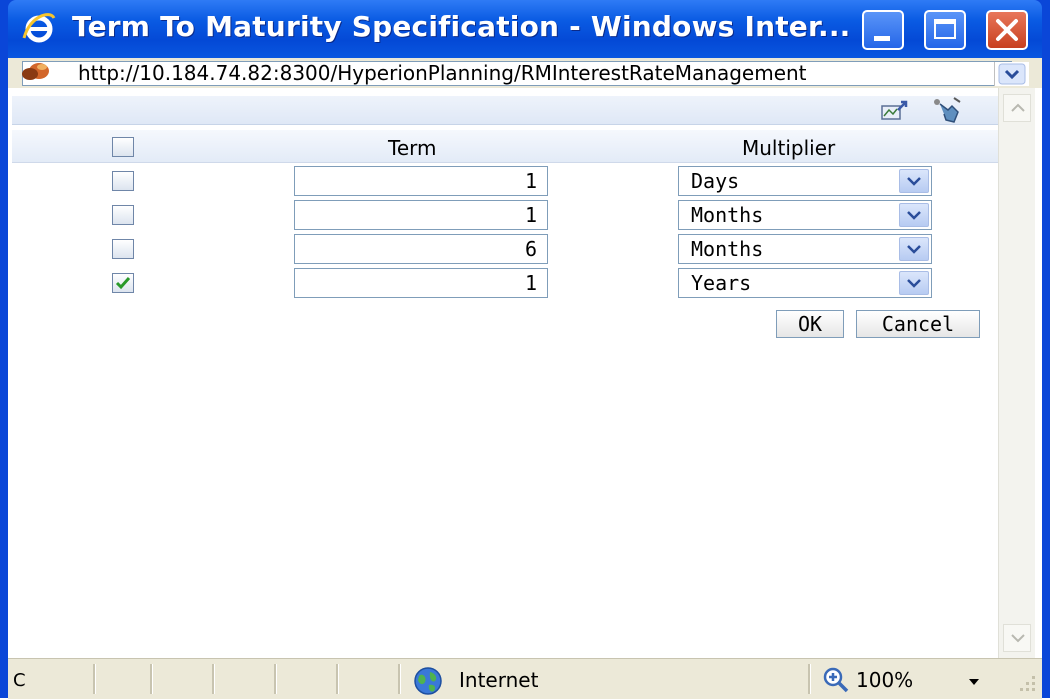  I want to click on multiplier-value: Days, so click(715, 181).